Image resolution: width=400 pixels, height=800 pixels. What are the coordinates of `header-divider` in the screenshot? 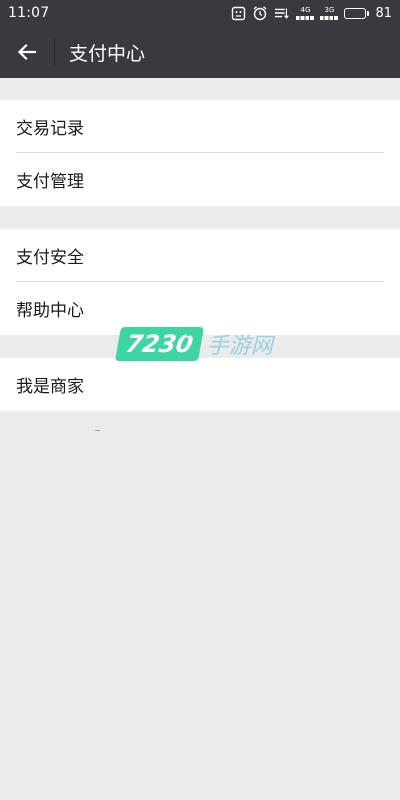 It's located at (54, 52).